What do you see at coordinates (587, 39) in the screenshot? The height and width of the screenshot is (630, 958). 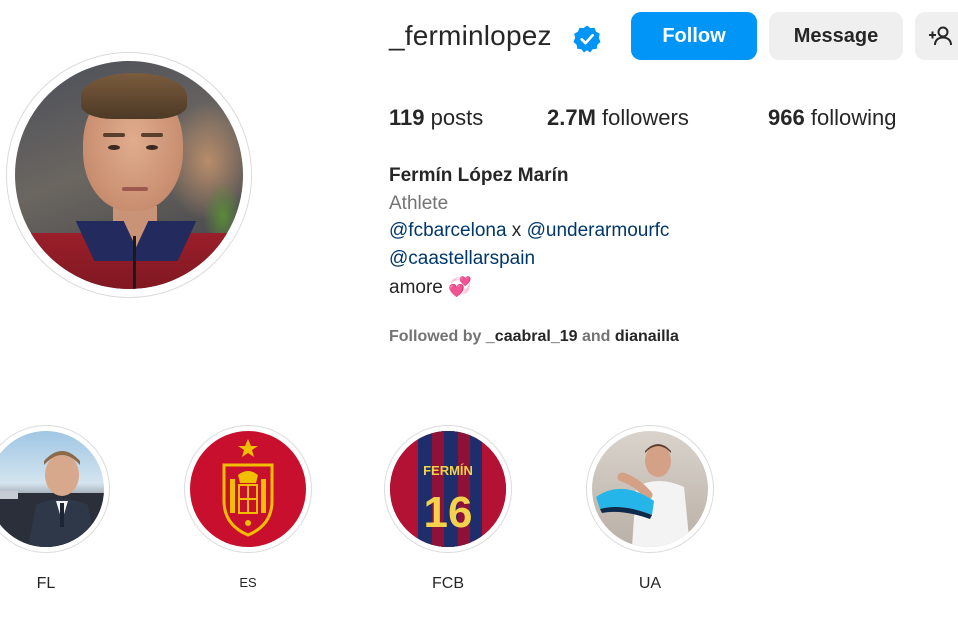 I see `verified-badge-icon` at bounding box center [587, 39].